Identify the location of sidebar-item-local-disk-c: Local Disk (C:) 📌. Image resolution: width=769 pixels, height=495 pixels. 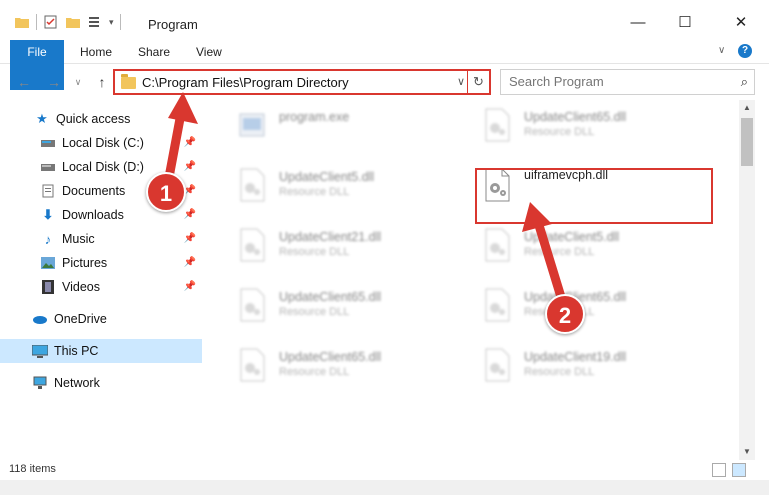
(101, 143).